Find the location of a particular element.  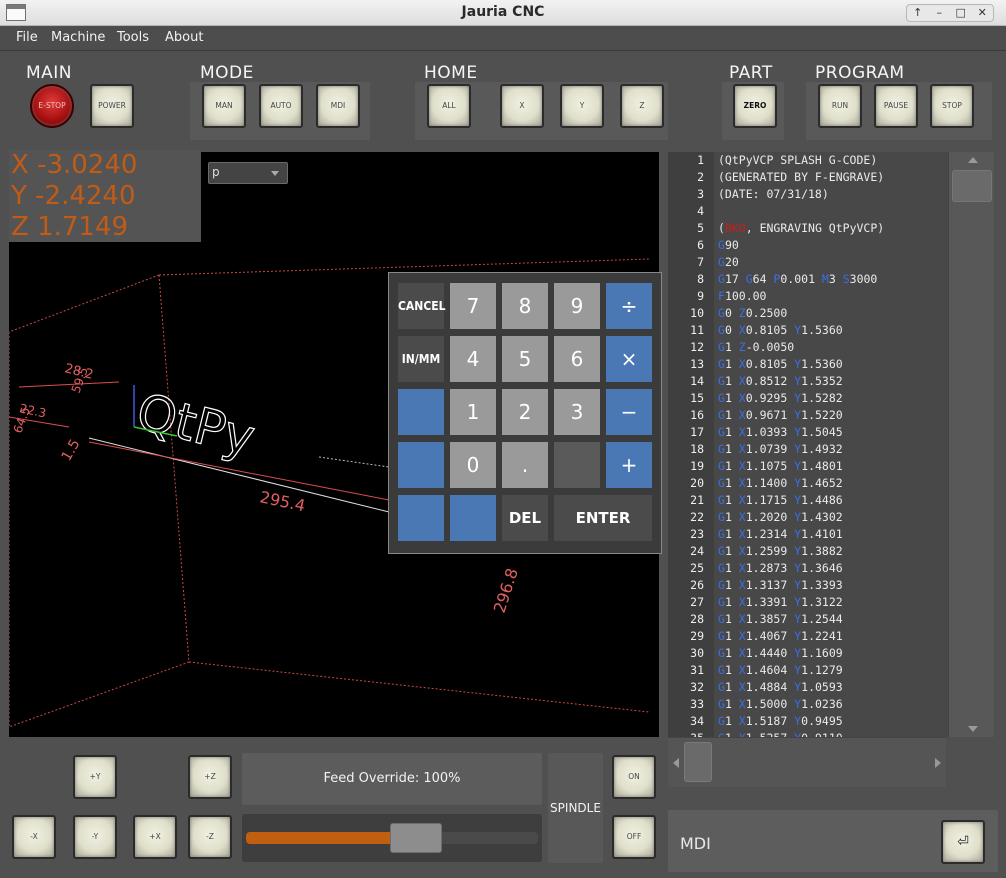

gcode-line: 24 G1 X1.2599 Y1.3882 is located at coordinates (808, 551).